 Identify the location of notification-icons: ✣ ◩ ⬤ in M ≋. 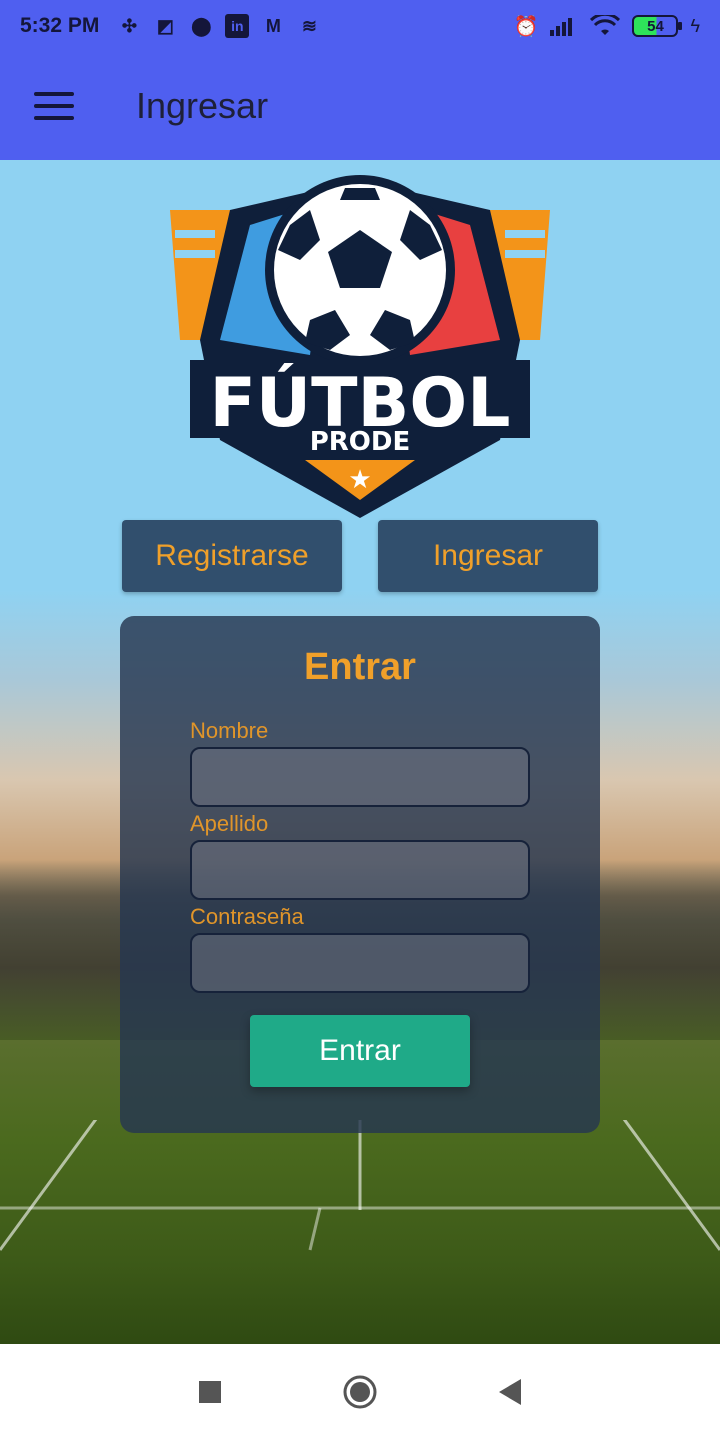
(219, 26).